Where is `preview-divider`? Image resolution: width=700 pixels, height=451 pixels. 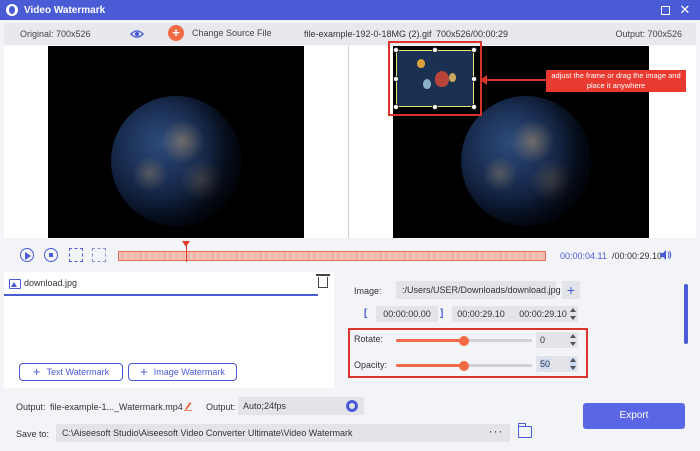 preview-divider is located at coordinates (348, 142).